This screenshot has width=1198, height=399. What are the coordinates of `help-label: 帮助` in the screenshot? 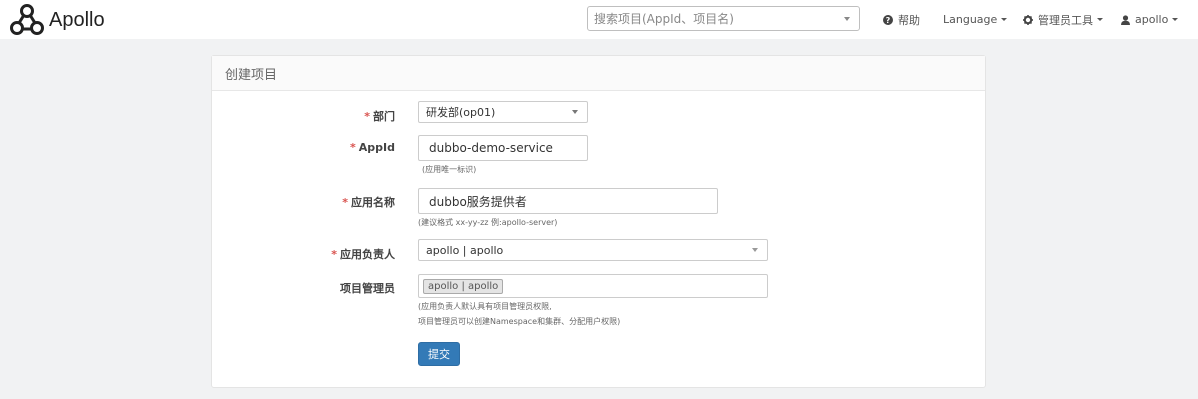 It's located at (909, 20).